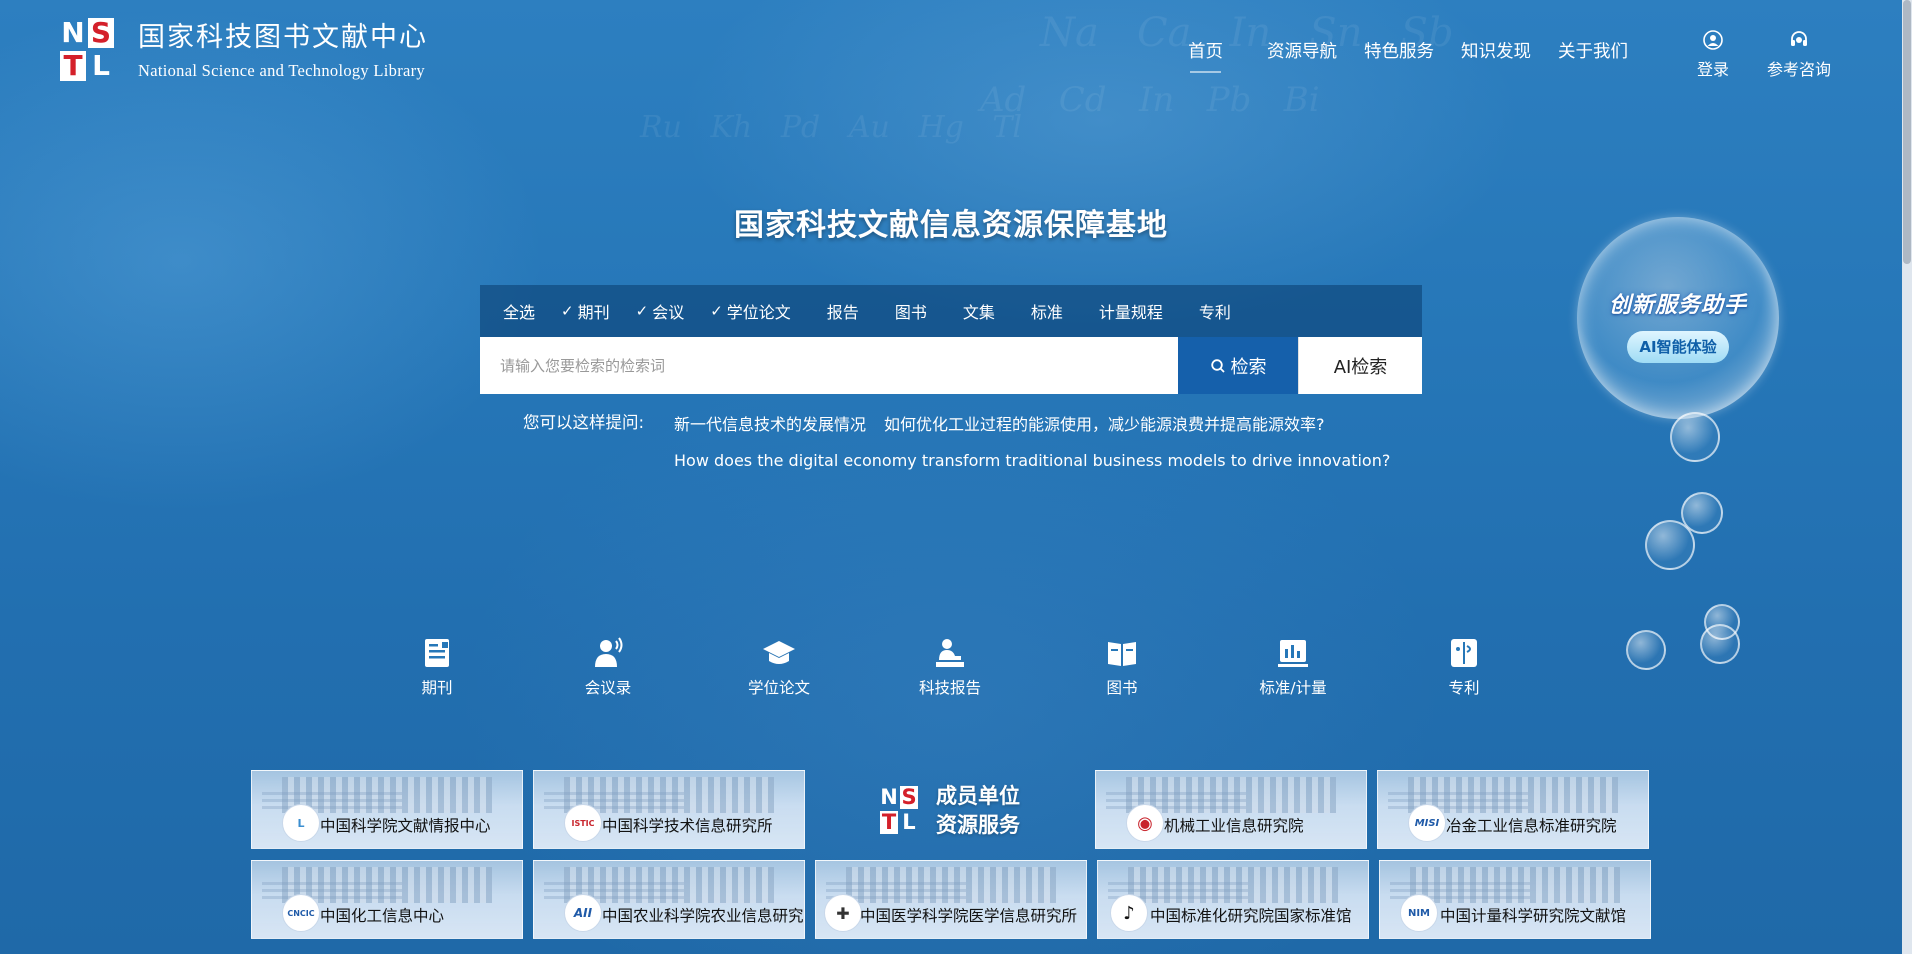  Describe the element at coordinates (1464, 653) in the screenshot. I see `patent-icon` at that location.